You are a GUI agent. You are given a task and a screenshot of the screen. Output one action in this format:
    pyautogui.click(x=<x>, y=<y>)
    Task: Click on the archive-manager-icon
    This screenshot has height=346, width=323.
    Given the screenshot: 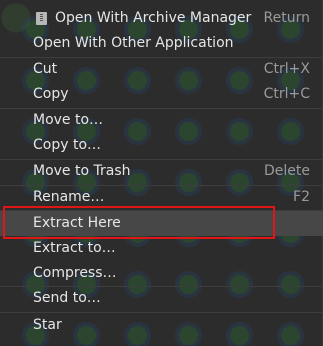 What is the action you would take?
    pyautogui.click(x=41, y=18)
    